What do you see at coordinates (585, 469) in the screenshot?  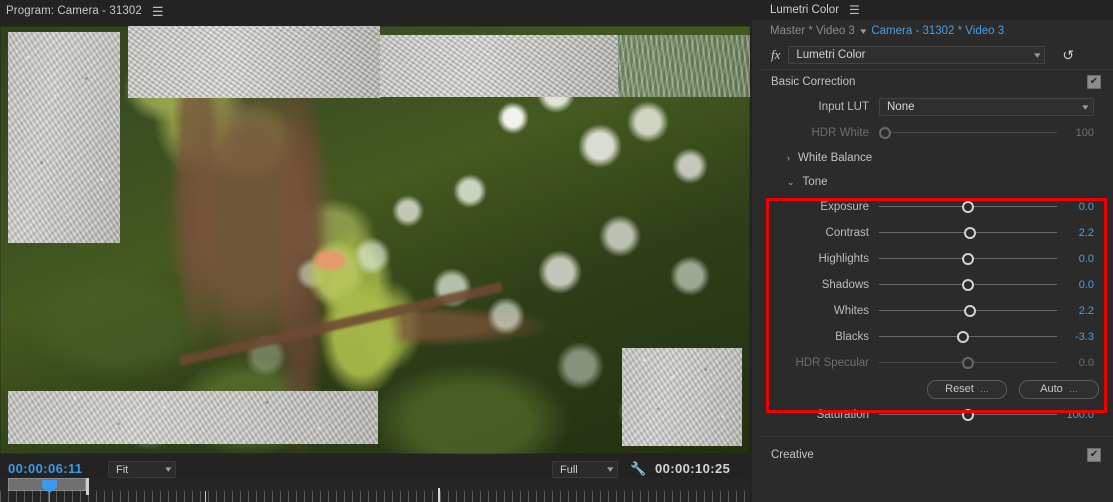 I see `playback-resolution-select: Full ▾` at bounding box center [585, 469].